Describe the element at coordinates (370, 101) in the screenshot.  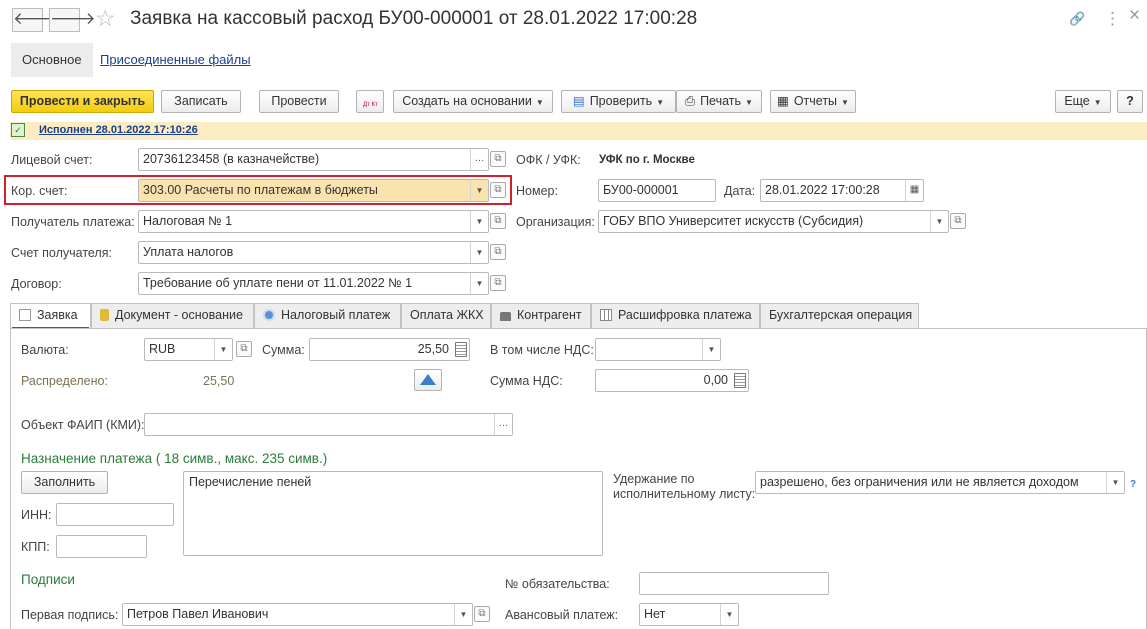
I see `dt-kt-button: Дт Кт` at that location.